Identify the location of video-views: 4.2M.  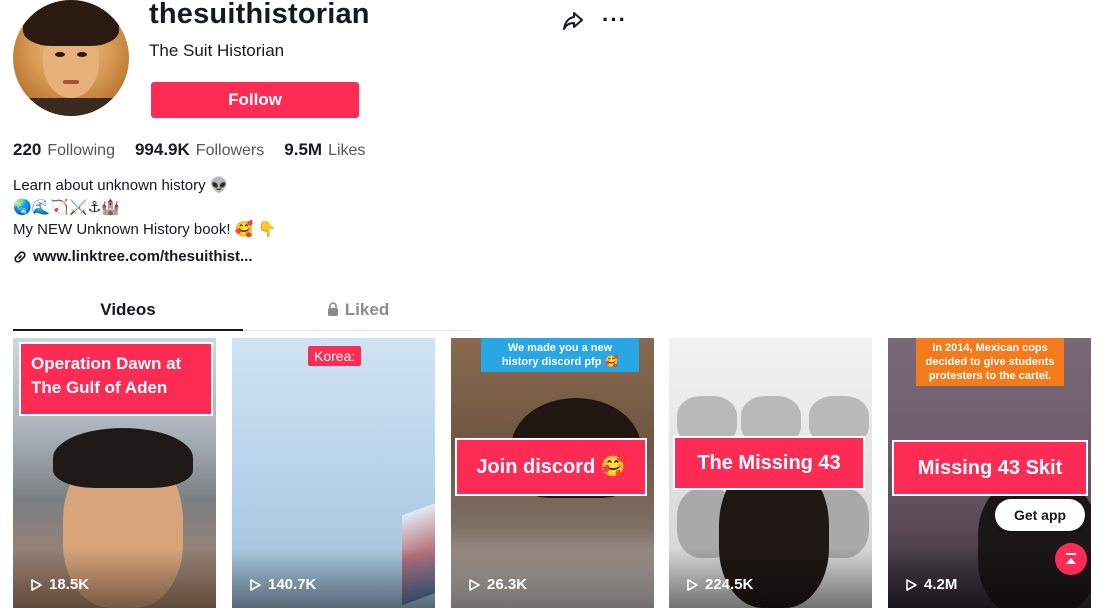
(930, 584).